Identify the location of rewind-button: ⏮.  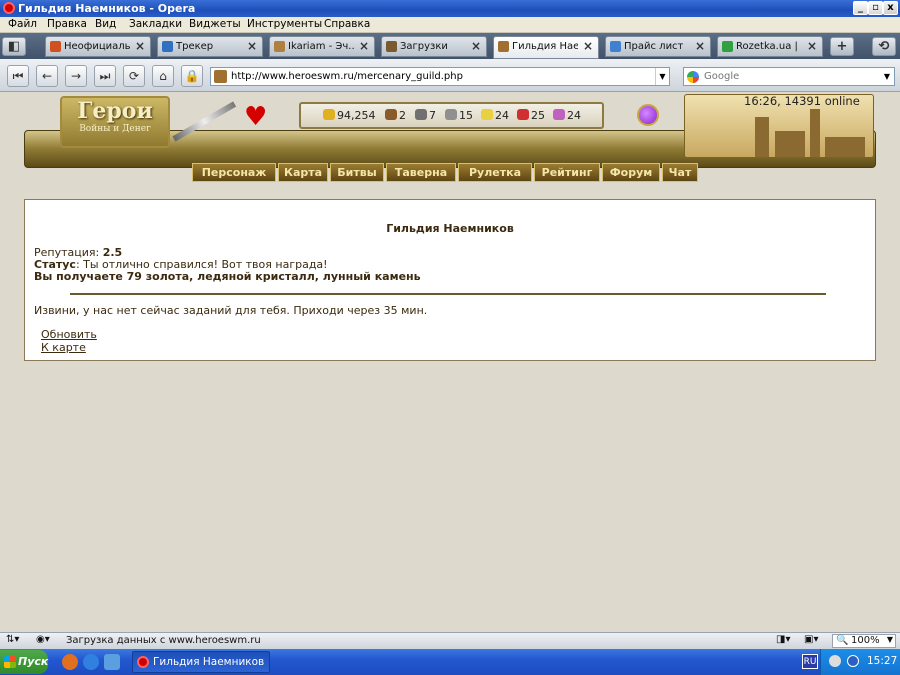
(18, 76).